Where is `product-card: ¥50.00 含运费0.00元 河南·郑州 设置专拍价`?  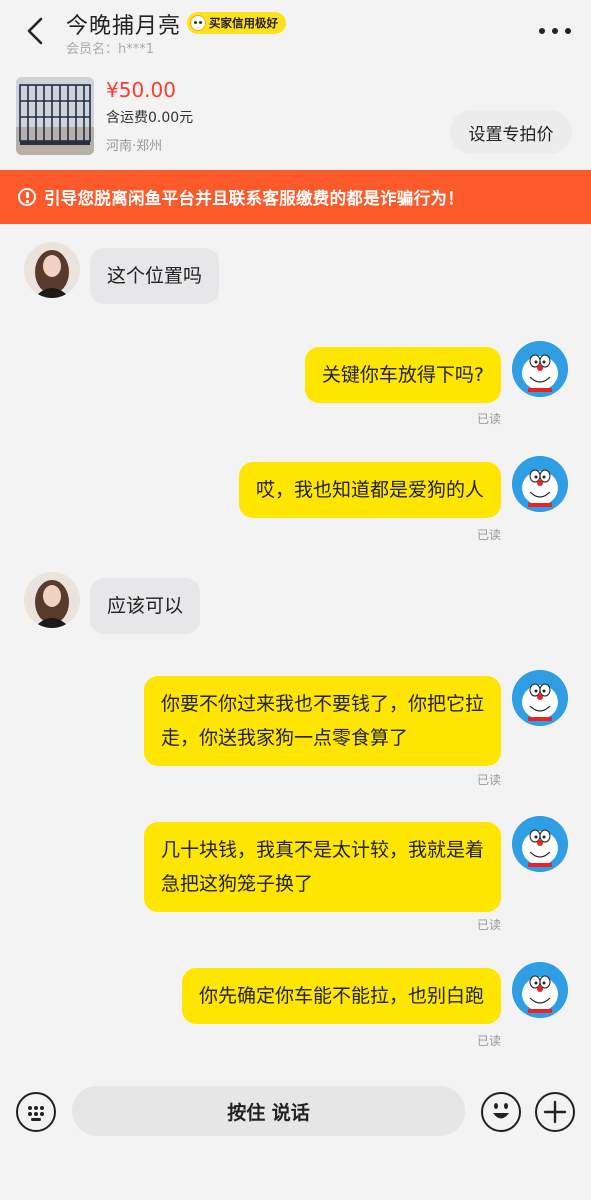
product-card: ¥50.00 含运费0.00元 河南·郑州 设置专拍价 is located at coordinates (295, 117).